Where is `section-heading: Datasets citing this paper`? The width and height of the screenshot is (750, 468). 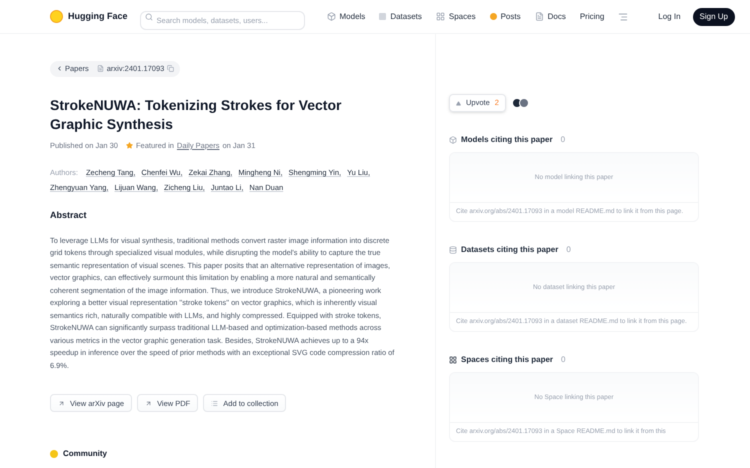 section-heading: Datasets citing this paper is located at coordinates (509, 250).